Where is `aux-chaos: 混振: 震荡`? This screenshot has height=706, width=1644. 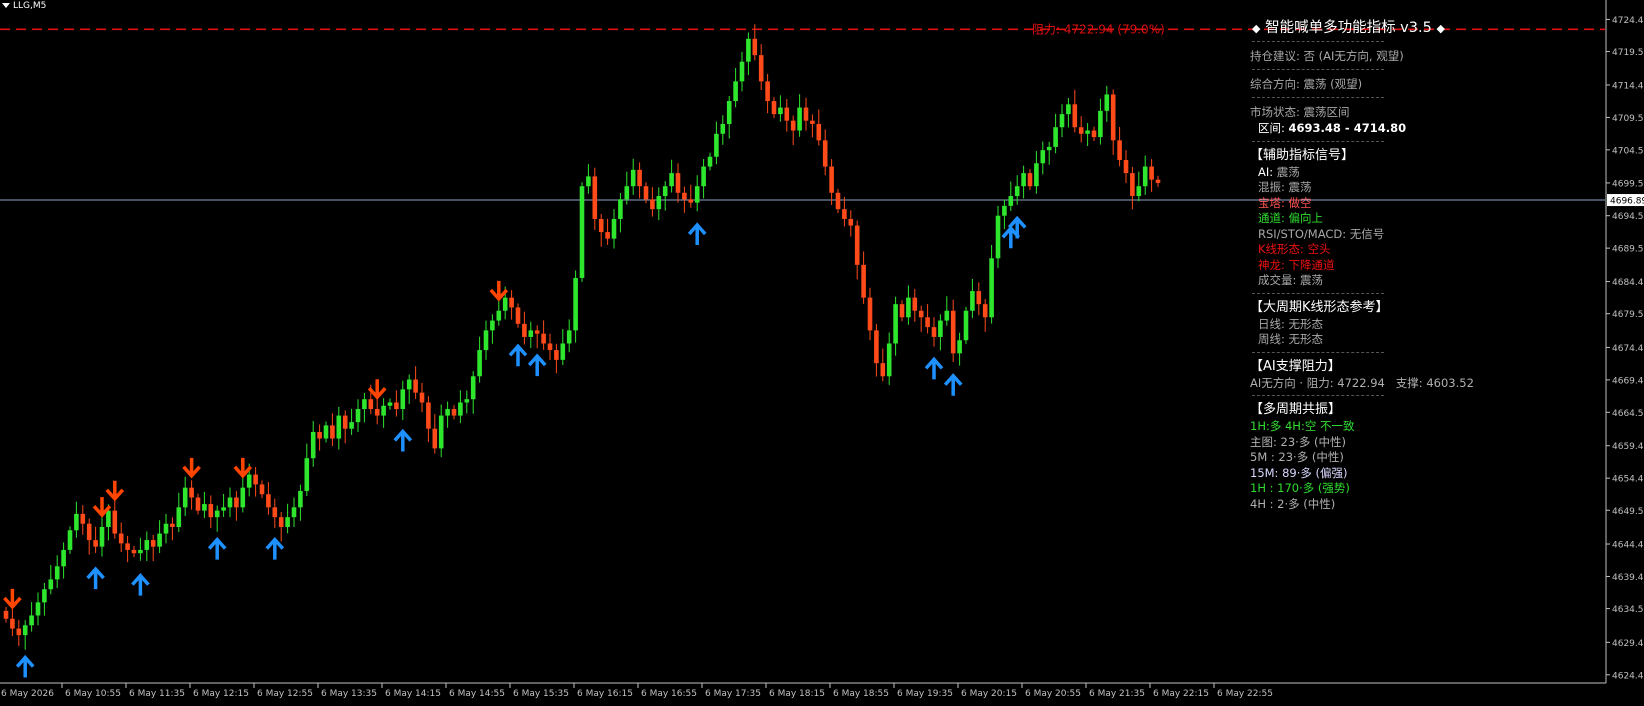 aux-chaos: 混振: 震荡 is located at coordinates (1285, 187).